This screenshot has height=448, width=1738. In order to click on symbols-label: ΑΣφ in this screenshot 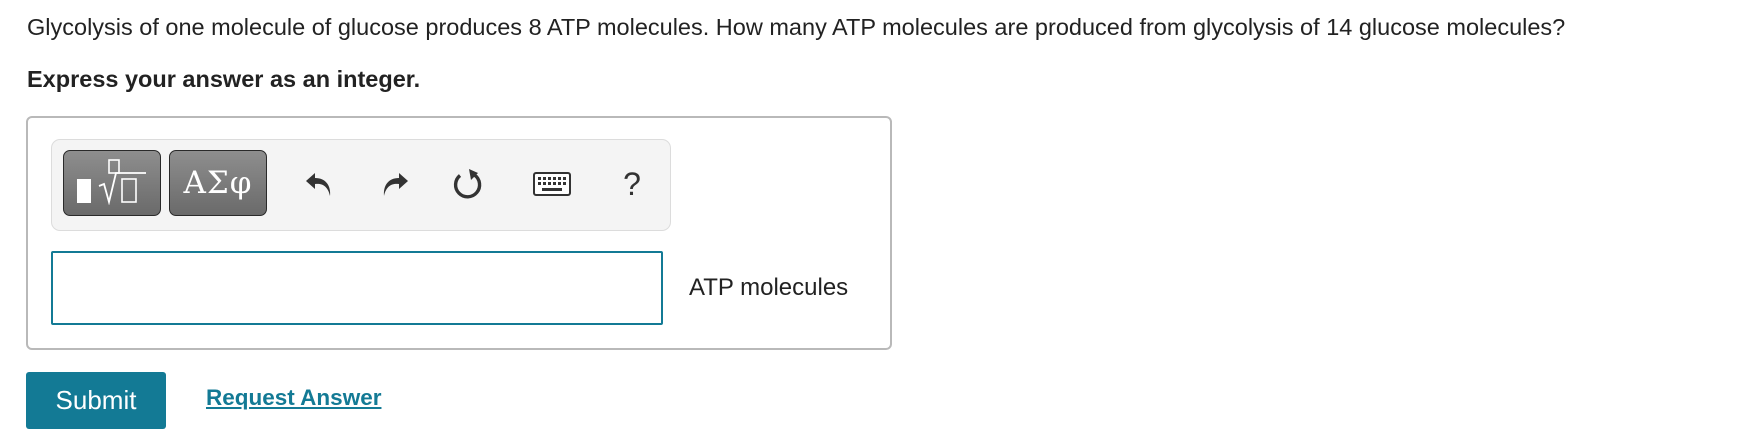, I will do `click(218, 183)`.